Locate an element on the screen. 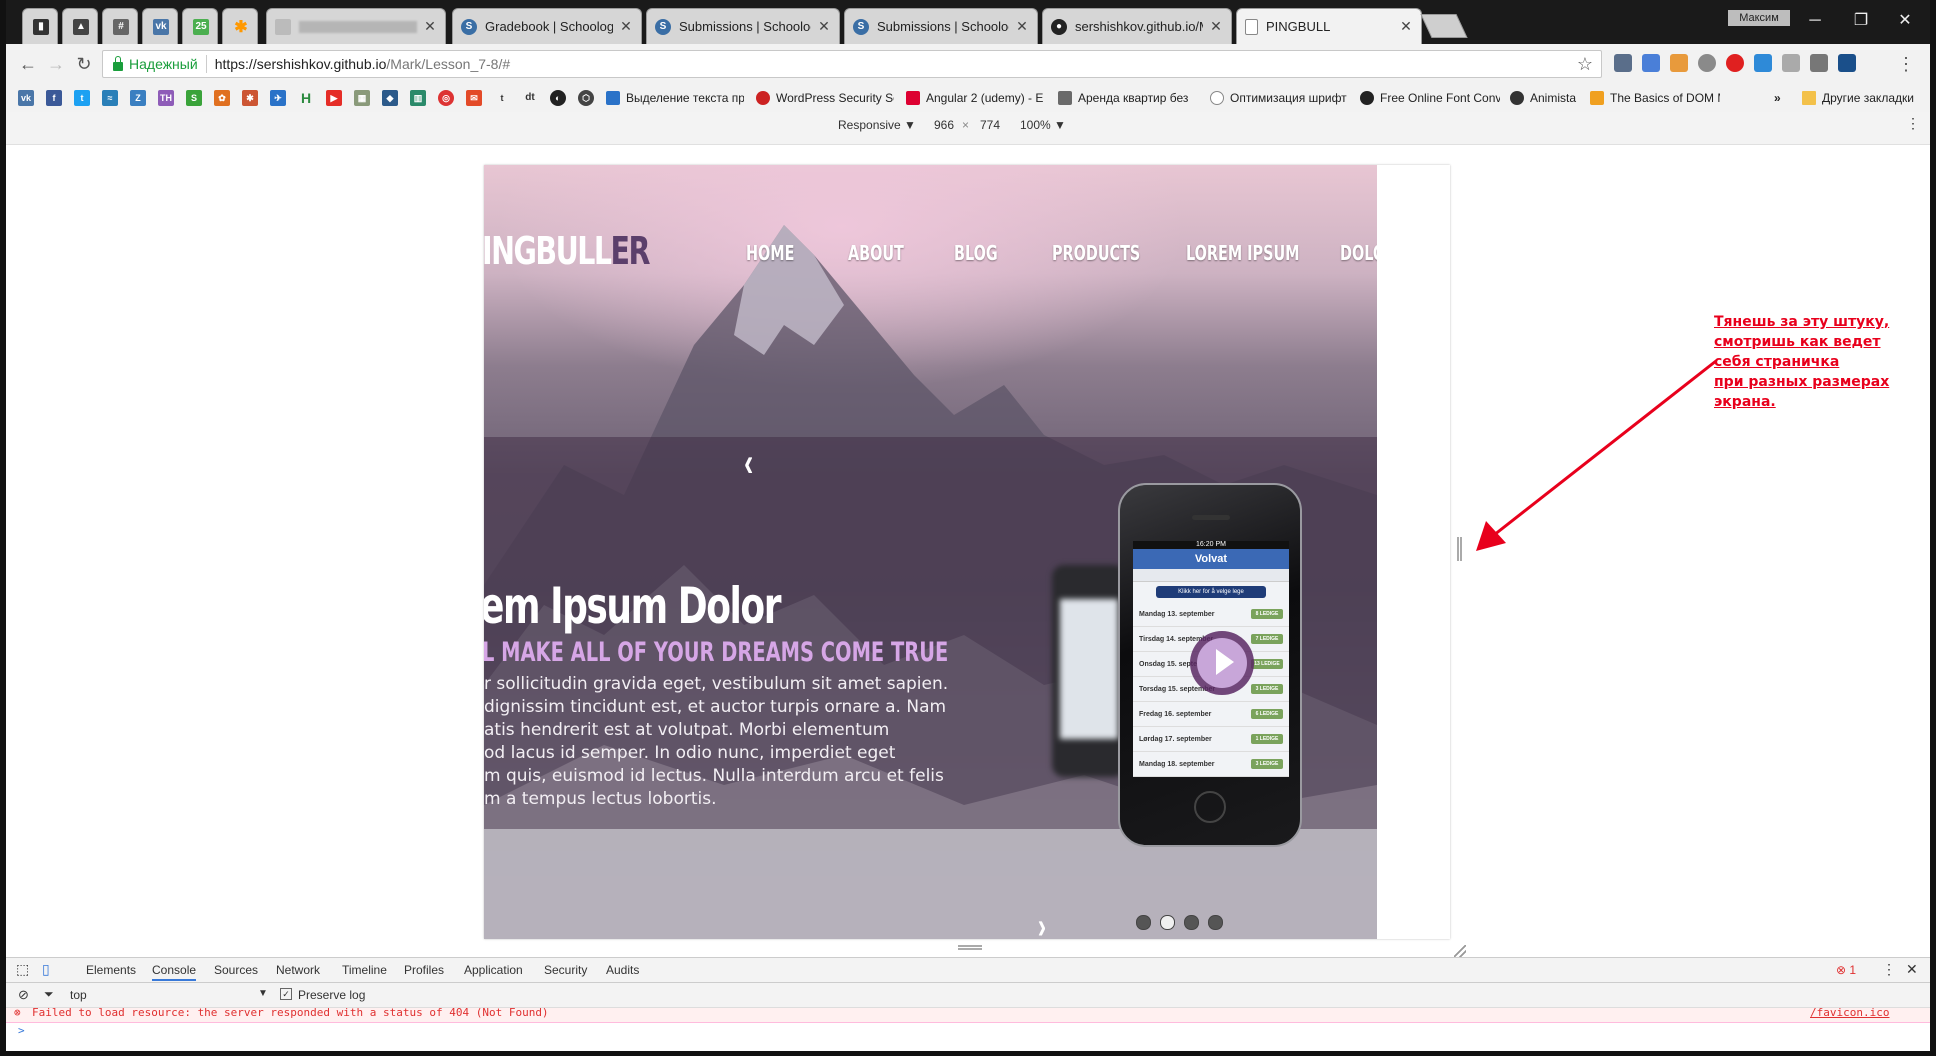 The height and width of the screenshot is (1056, 1936). viewport-height-resize-handle is located at coordinates (970, 947).